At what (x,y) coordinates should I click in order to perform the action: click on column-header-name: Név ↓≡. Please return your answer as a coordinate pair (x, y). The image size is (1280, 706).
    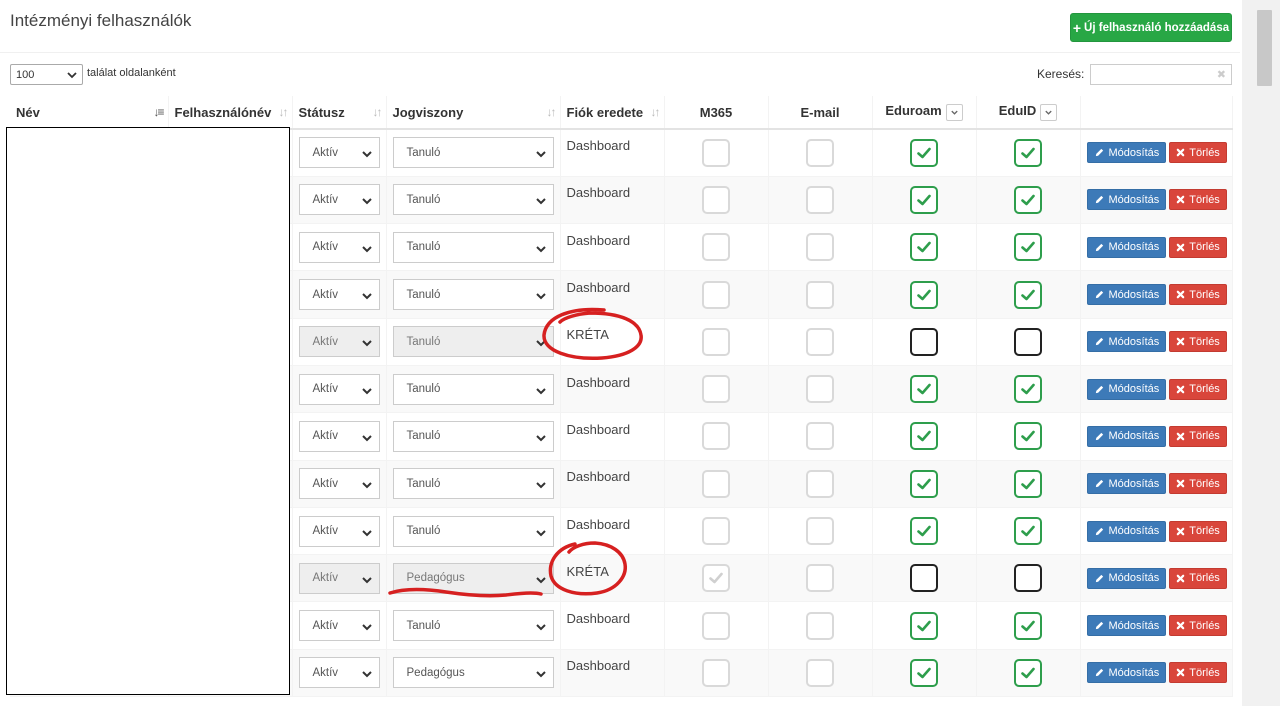
    Looking at the image, I should click on (89, 113).